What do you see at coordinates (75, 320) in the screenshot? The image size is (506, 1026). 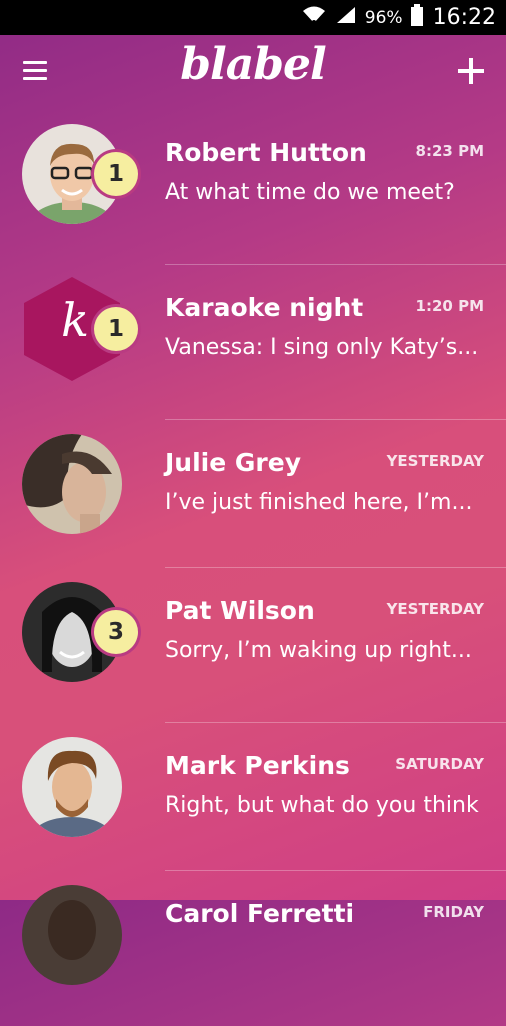 I see `group-letter: k` at bounding box center [75, 320].